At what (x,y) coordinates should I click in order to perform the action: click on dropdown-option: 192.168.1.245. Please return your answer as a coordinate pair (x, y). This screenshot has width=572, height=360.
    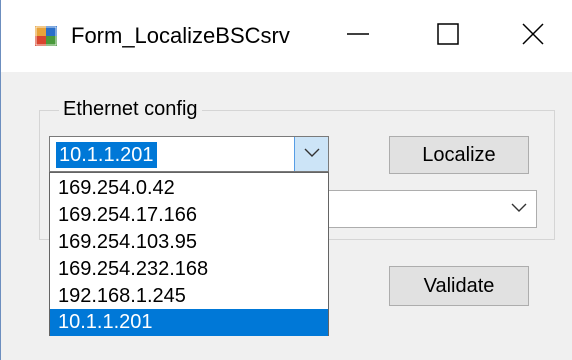
    Looking at the image, I should click on (189, 296).